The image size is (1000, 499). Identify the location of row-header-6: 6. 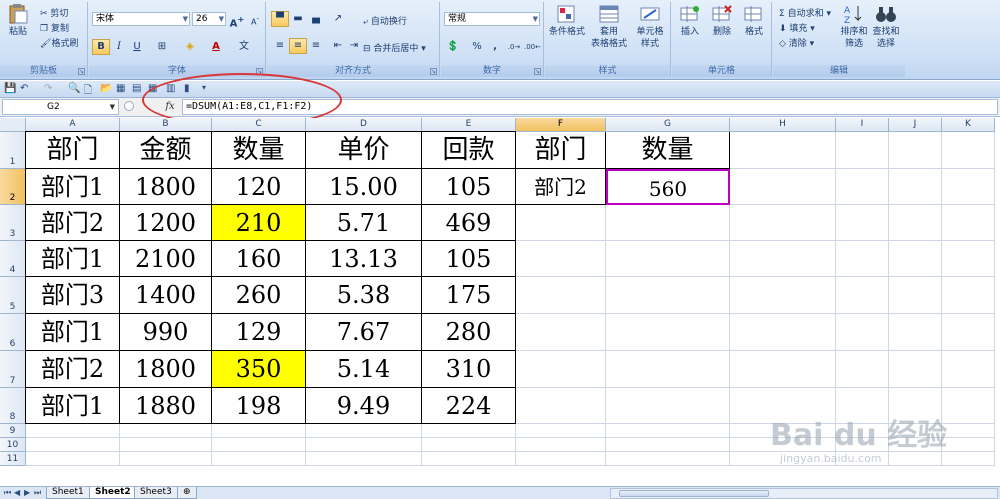
(13, 332).